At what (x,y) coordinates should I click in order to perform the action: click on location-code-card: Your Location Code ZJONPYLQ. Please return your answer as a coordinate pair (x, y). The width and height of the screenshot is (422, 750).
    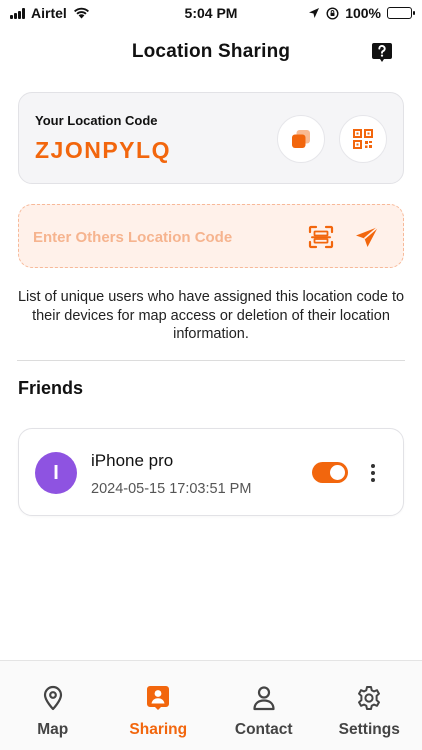
    Looking at the image, I should click on (211, 138).